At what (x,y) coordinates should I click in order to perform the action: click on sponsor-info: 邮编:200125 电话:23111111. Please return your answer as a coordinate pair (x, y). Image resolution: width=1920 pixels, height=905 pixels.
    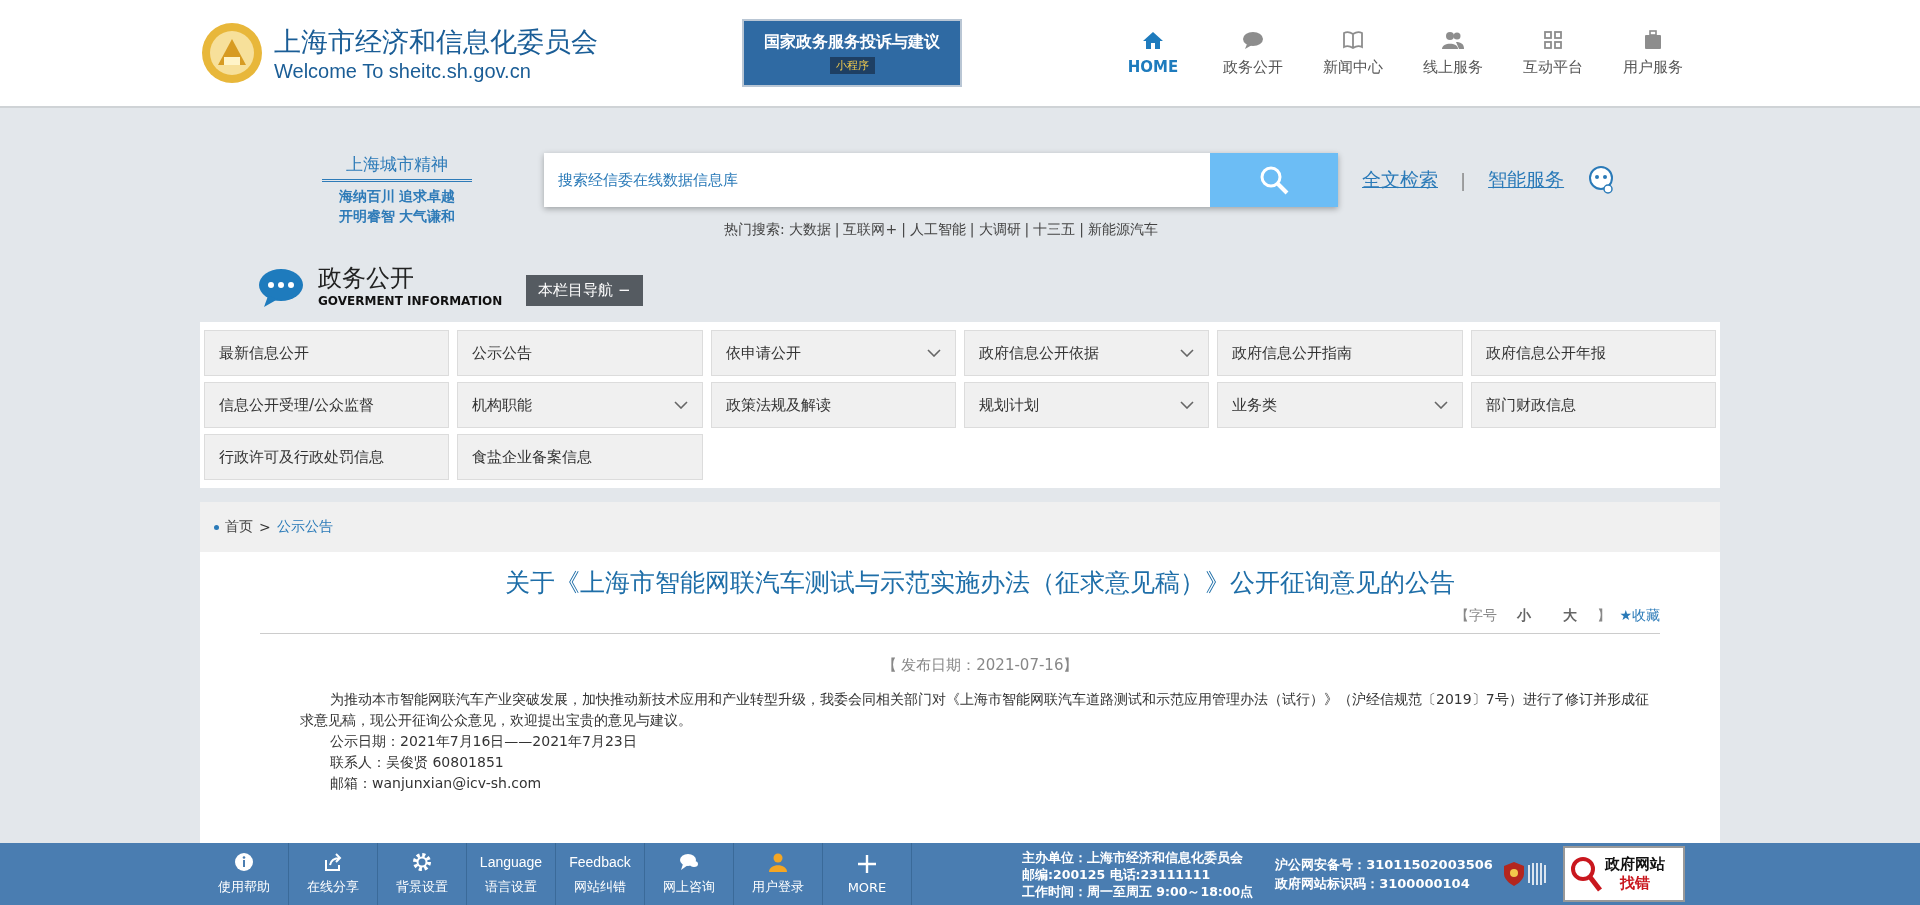
    Looking at the image, I should click on (1117, 874).